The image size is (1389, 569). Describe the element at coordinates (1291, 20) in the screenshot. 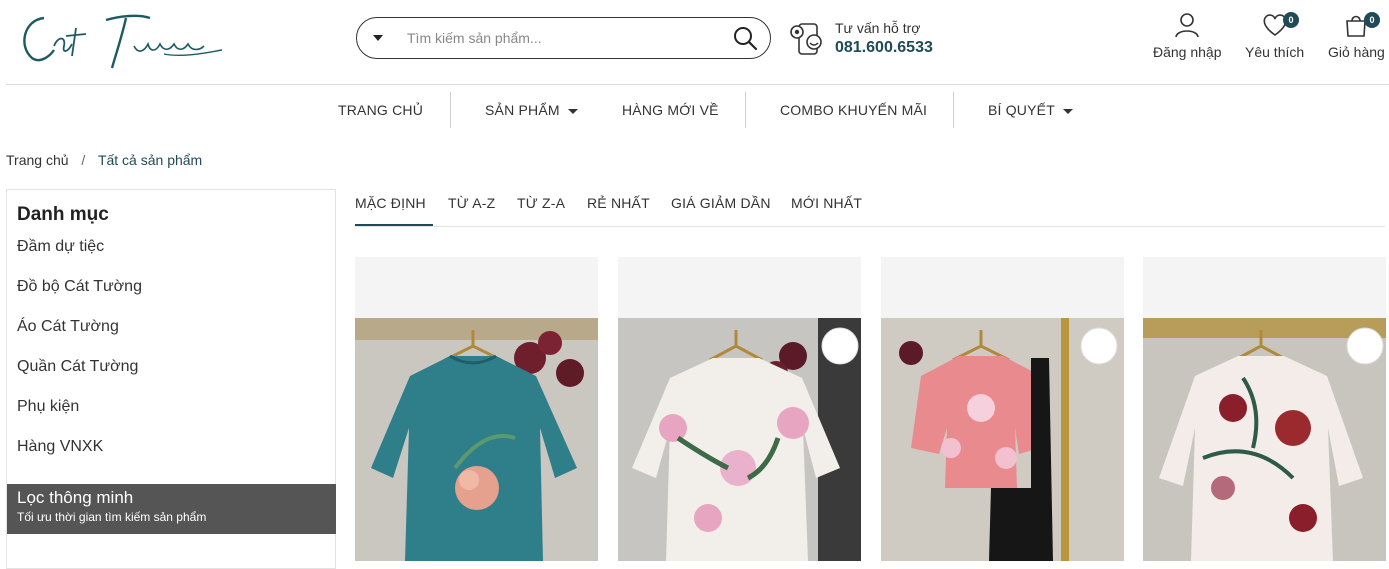

I see `wishlist-count-badge: 0` at that location.